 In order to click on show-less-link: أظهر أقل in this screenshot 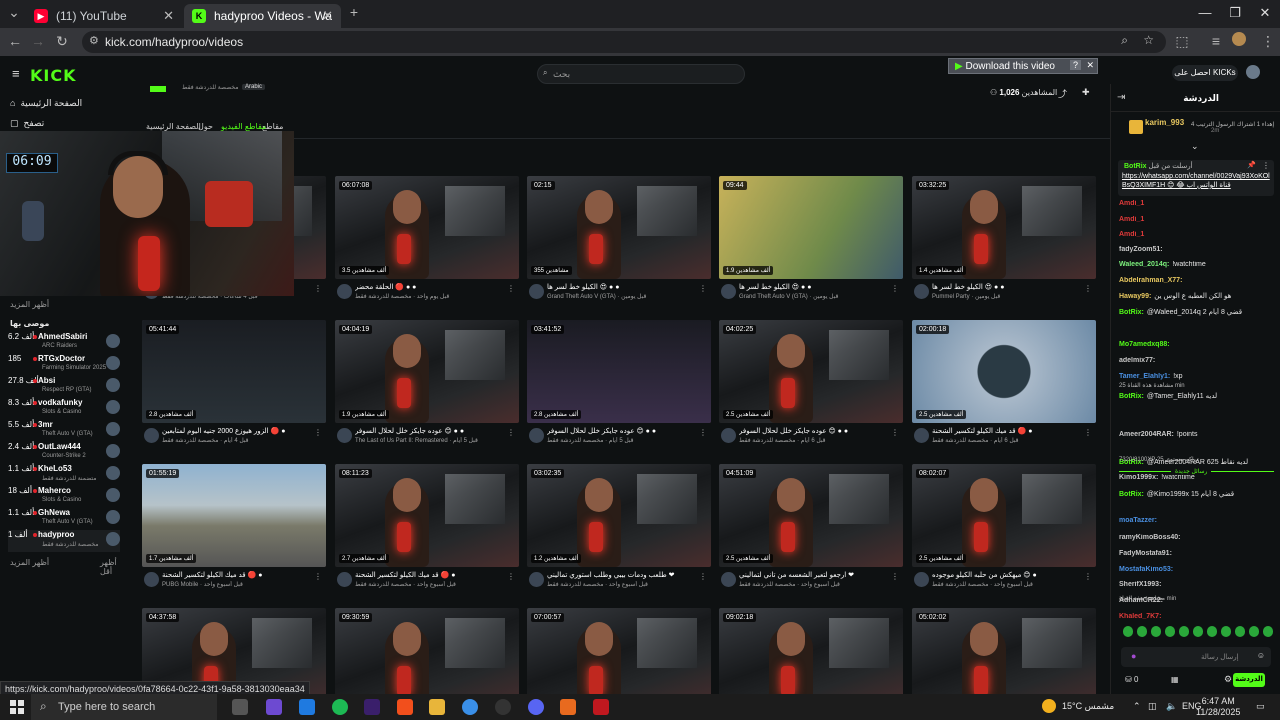, I will do `click(113, 567)`.